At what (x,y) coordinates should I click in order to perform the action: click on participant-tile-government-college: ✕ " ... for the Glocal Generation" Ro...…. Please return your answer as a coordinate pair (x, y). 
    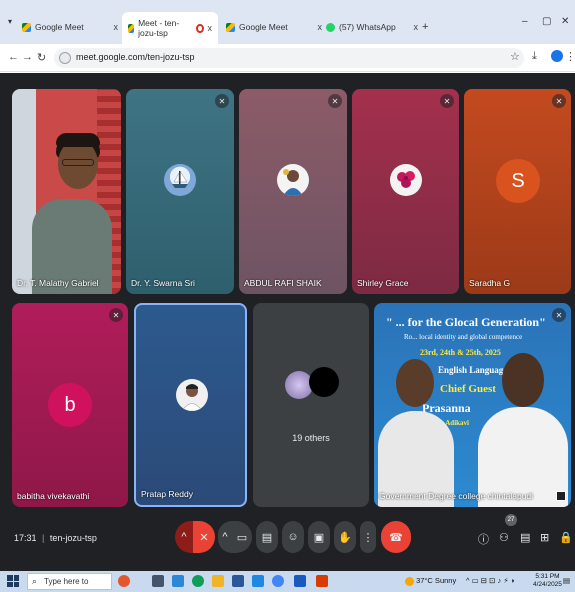
    Looking at the image, I should click on (472, 405).